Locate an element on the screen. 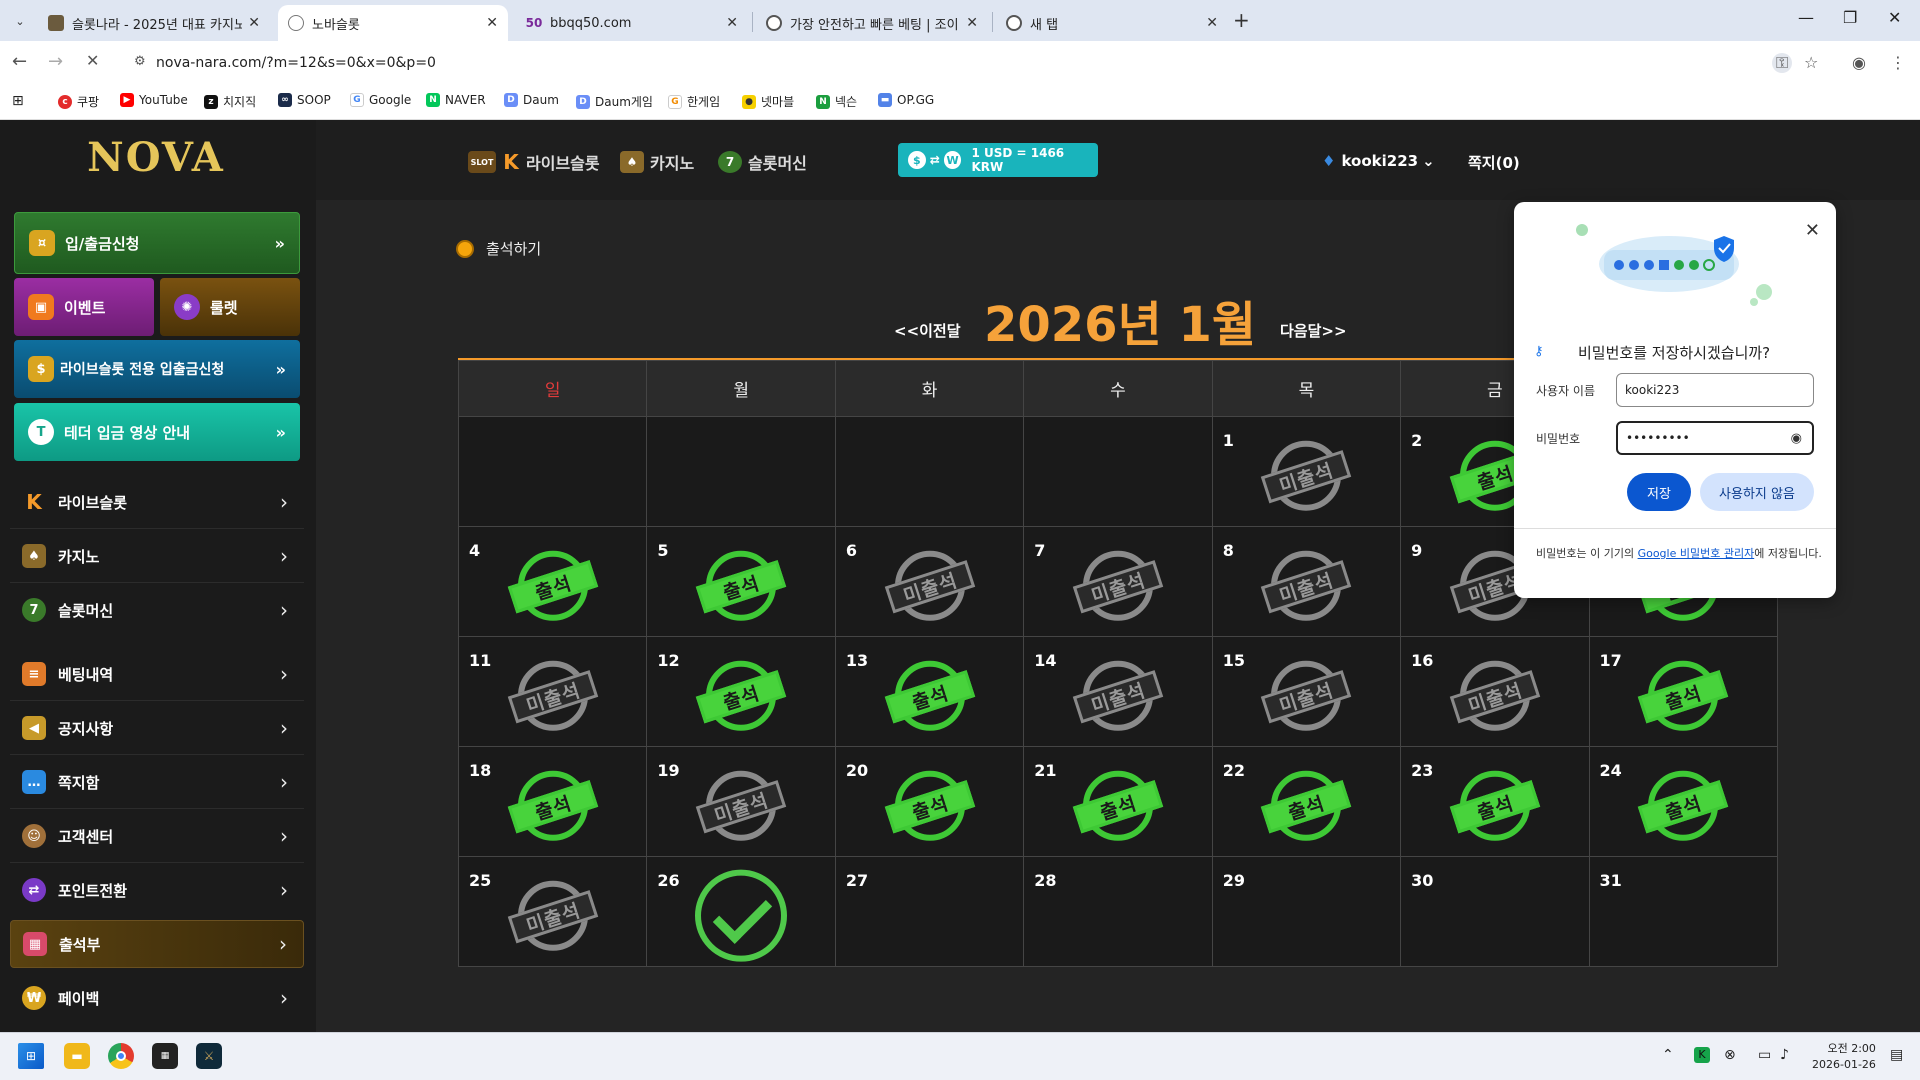  nav-slot-machine: 7 슬롯머신 is located at coordinates (762, 162).